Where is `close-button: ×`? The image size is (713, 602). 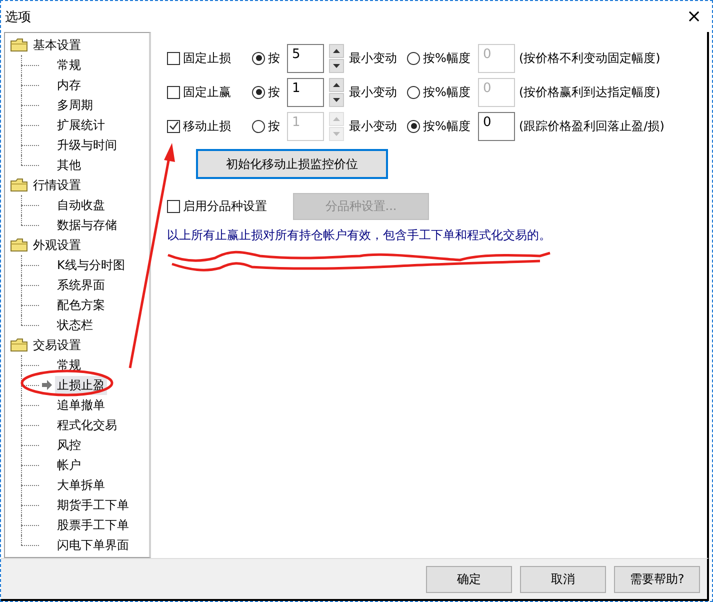 close-button: × is located at coordinates (694, 16).